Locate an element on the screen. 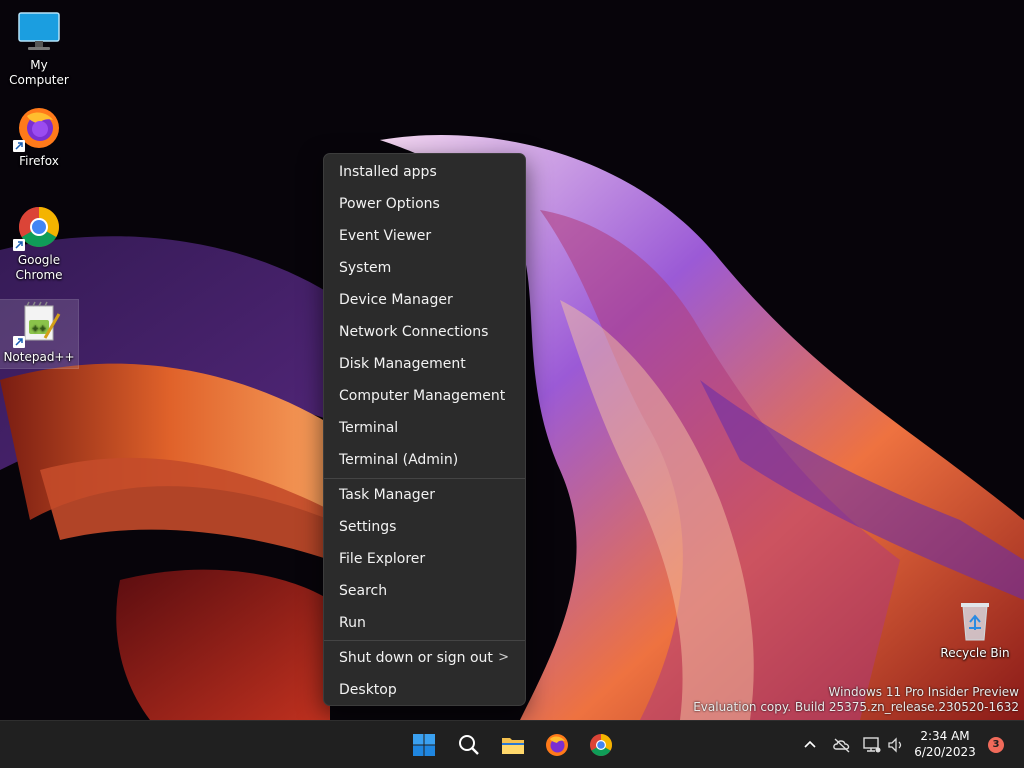 The width and height of the screenshot is (1024, 768). menu-item-search: Search is located at coordinates (424, 591).